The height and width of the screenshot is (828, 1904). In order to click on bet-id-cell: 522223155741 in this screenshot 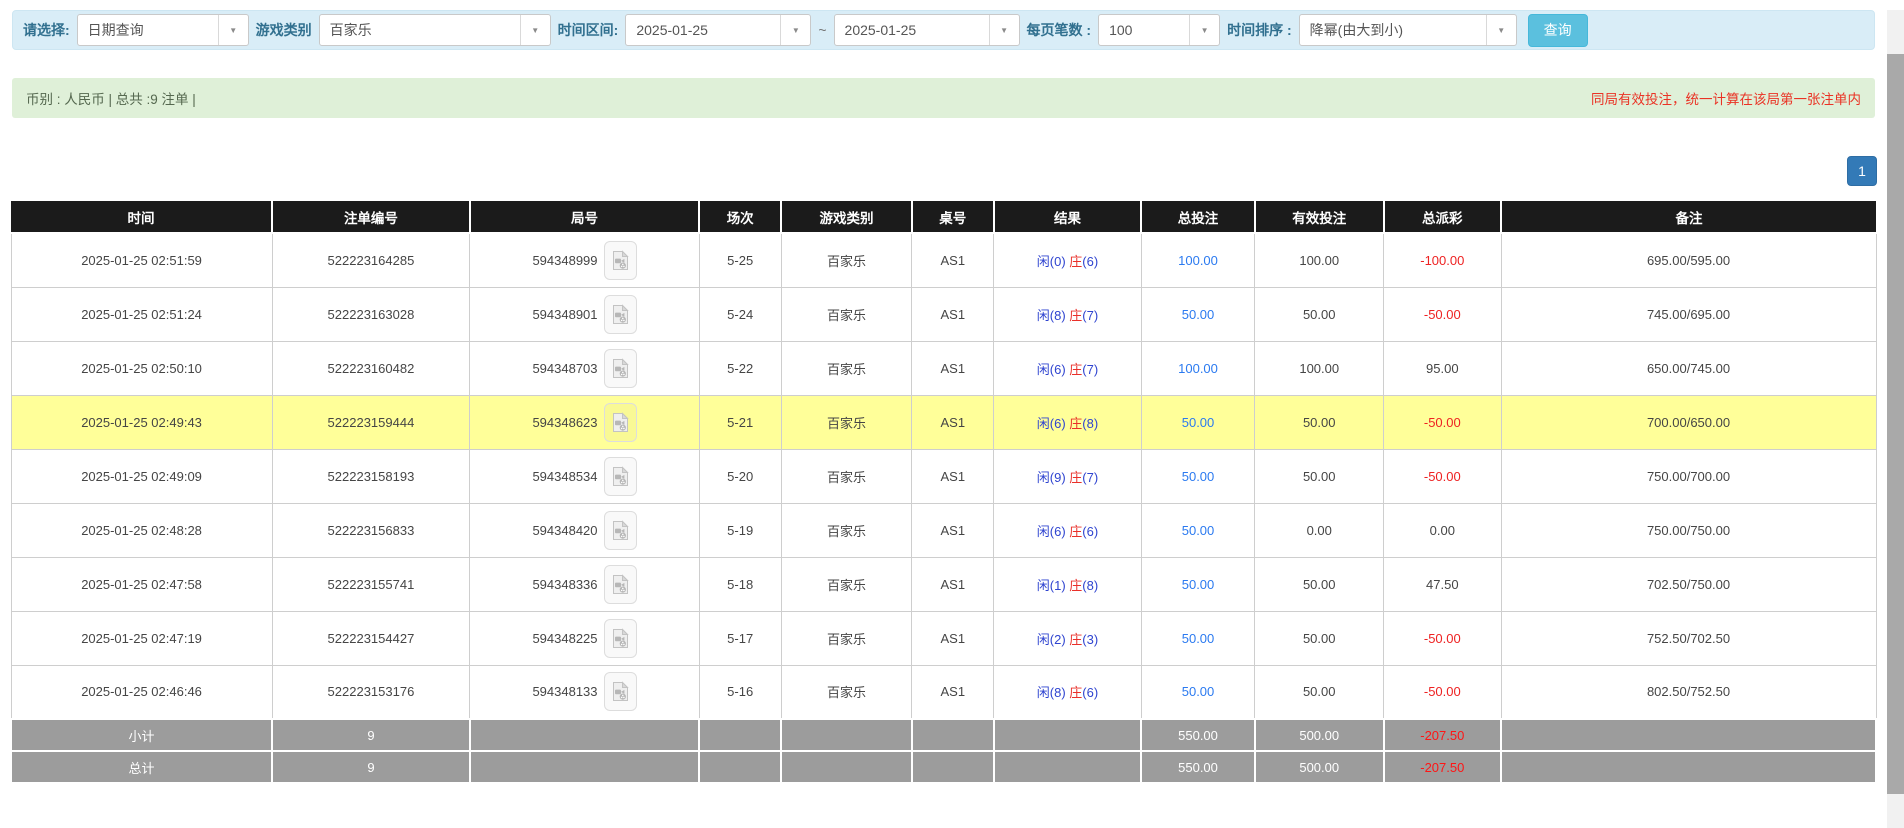, I will do `click(371, 584)`.